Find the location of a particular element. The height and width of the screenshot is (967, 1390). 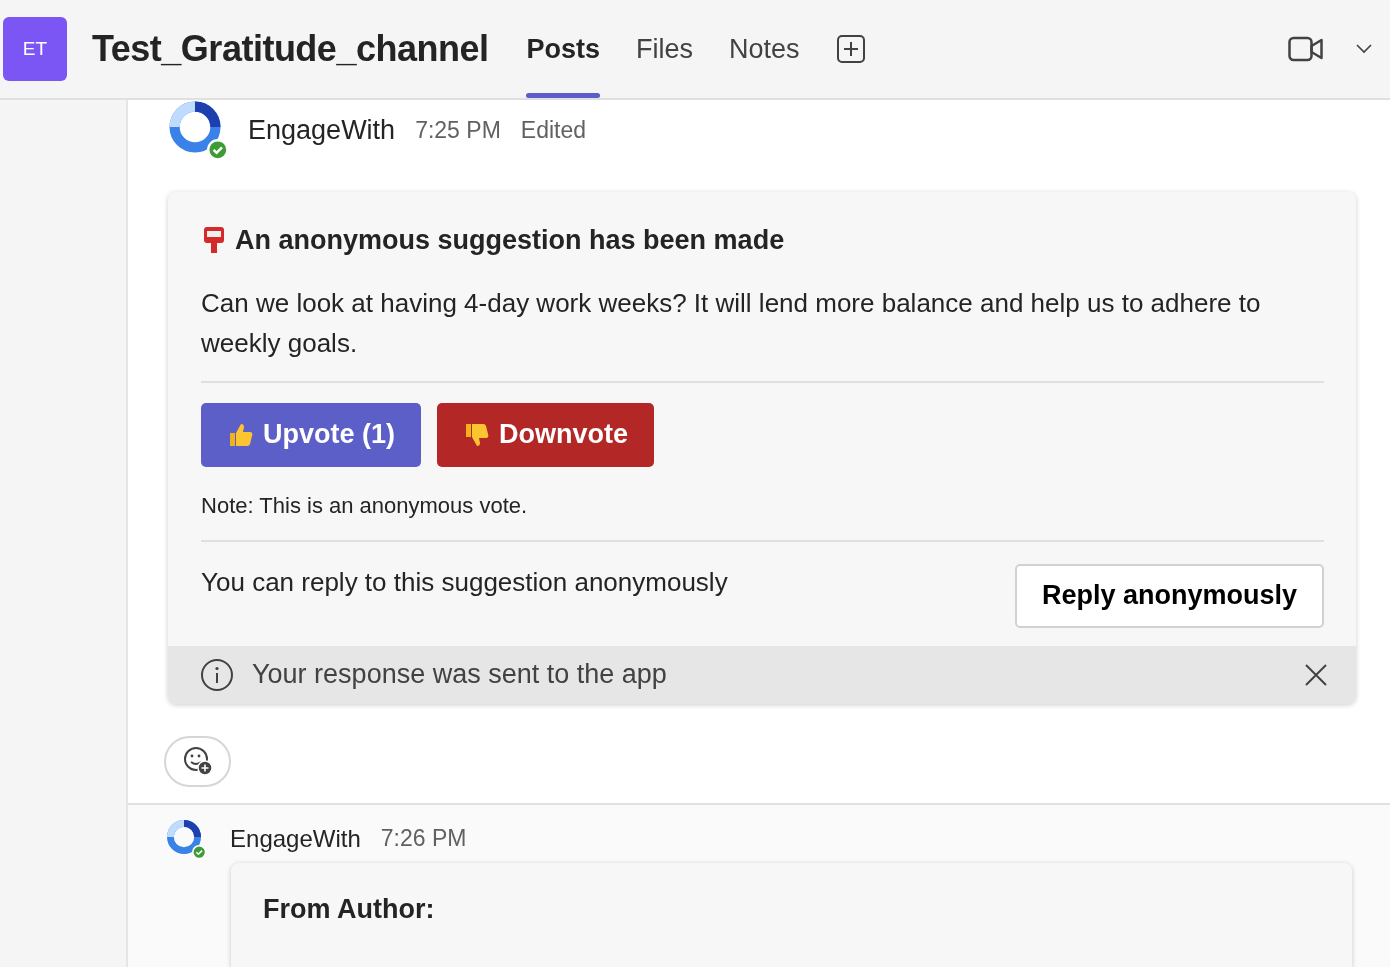

channel-name: Test_Gratitude_channel is located at coordinates (290, 49).